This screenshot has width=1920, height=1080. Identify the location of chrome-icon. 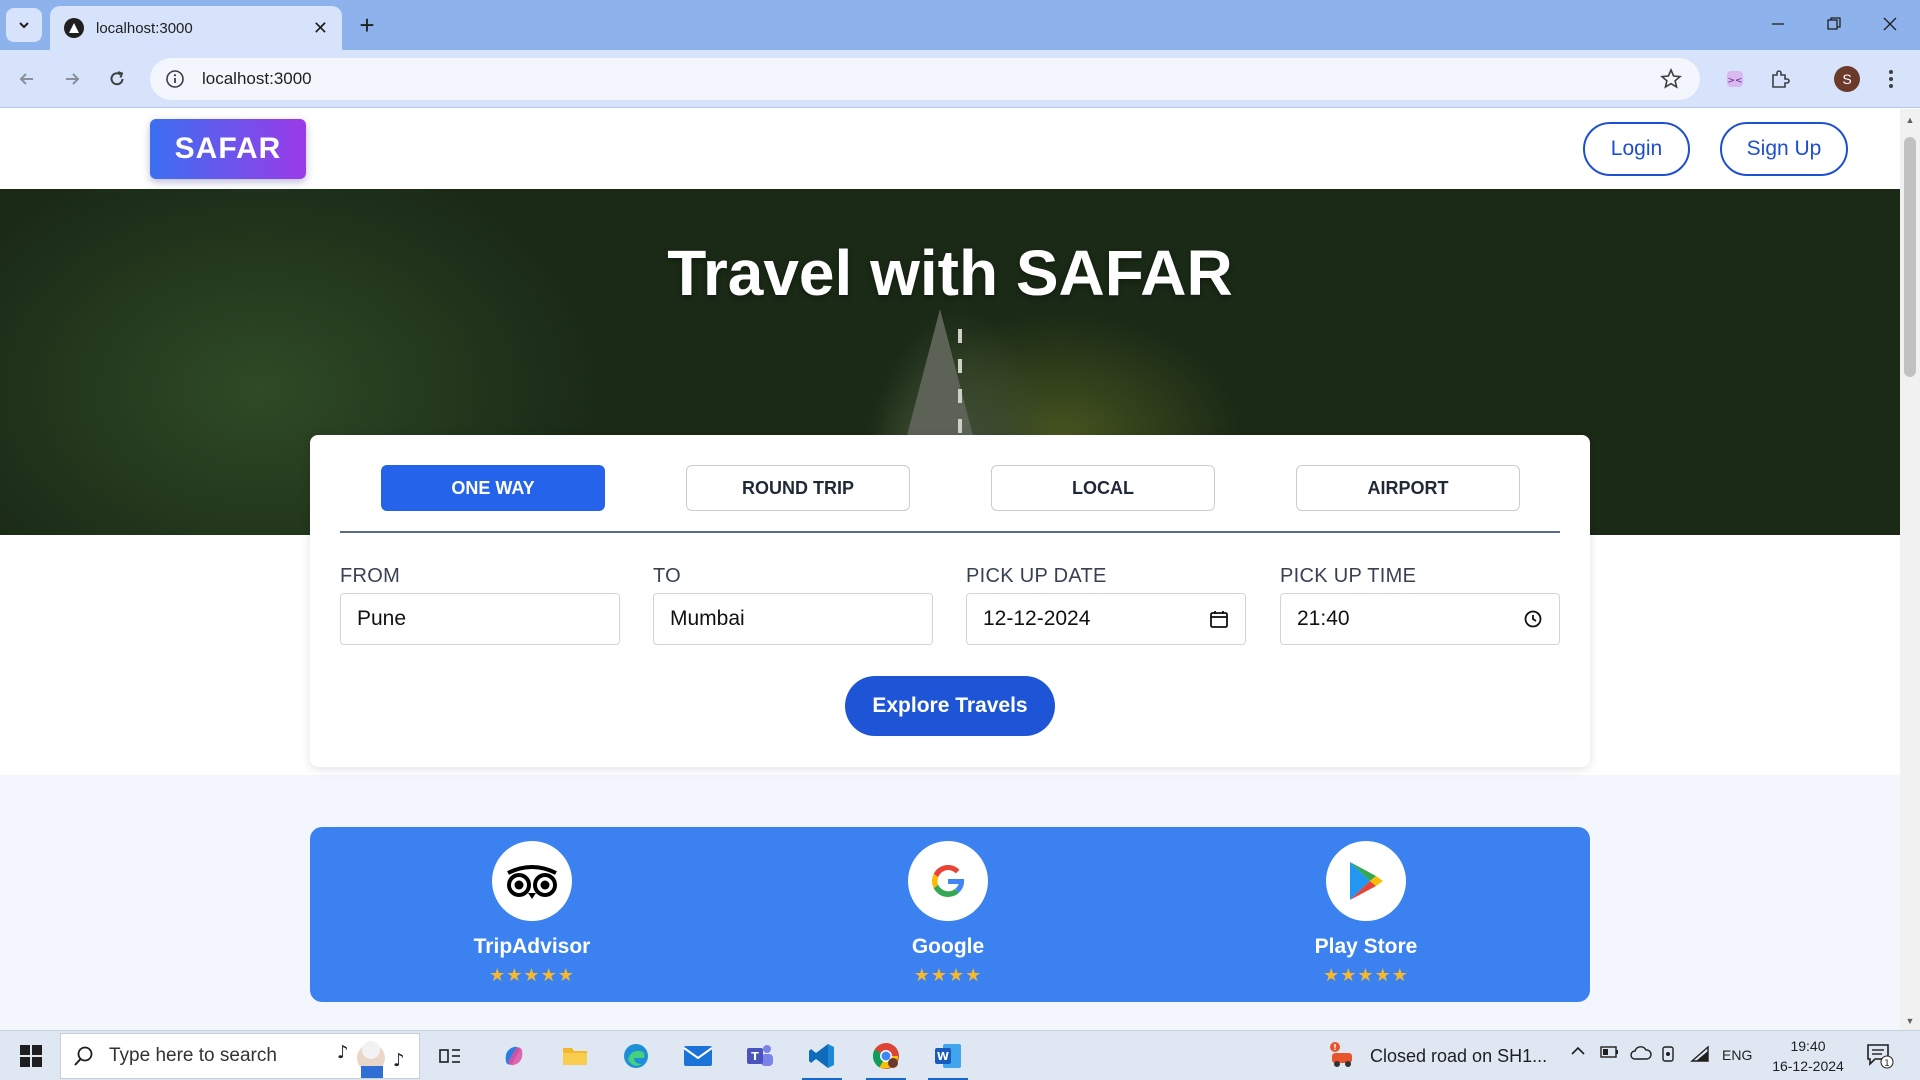
(886, 1058).